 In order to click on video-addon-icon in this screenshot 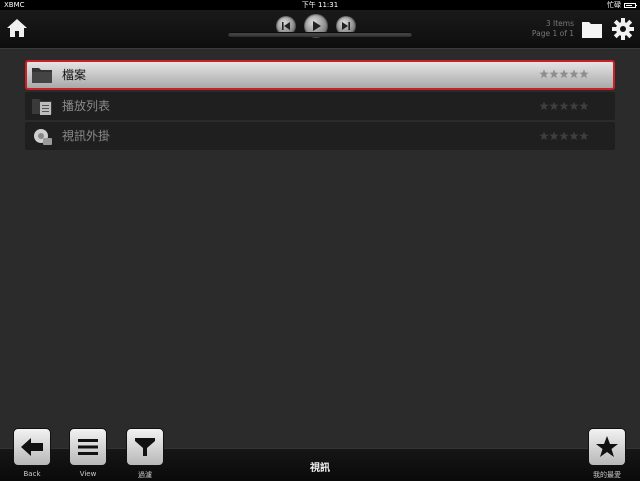, I will do `click(42, 136)`.